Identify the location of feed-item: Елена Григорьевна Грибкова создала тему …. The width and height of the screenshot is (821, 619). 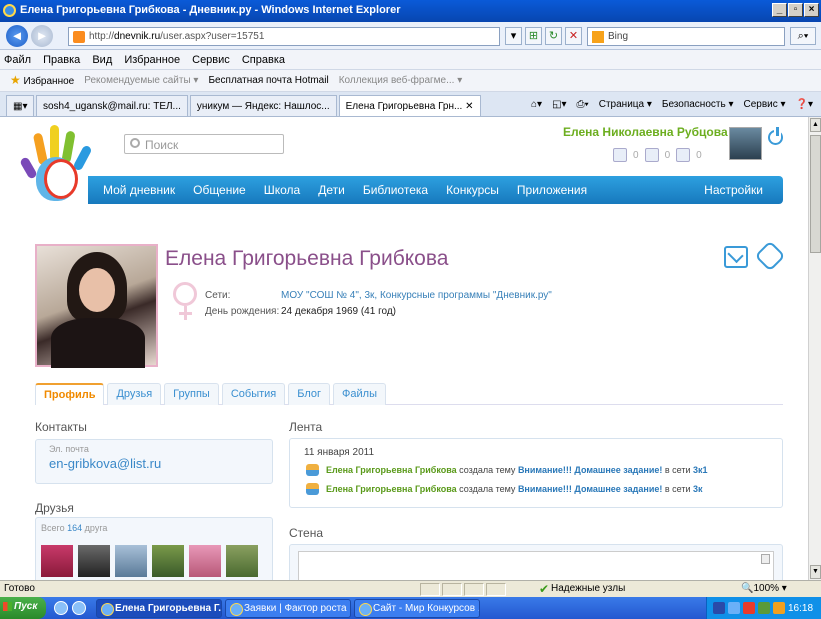
(543, 489).